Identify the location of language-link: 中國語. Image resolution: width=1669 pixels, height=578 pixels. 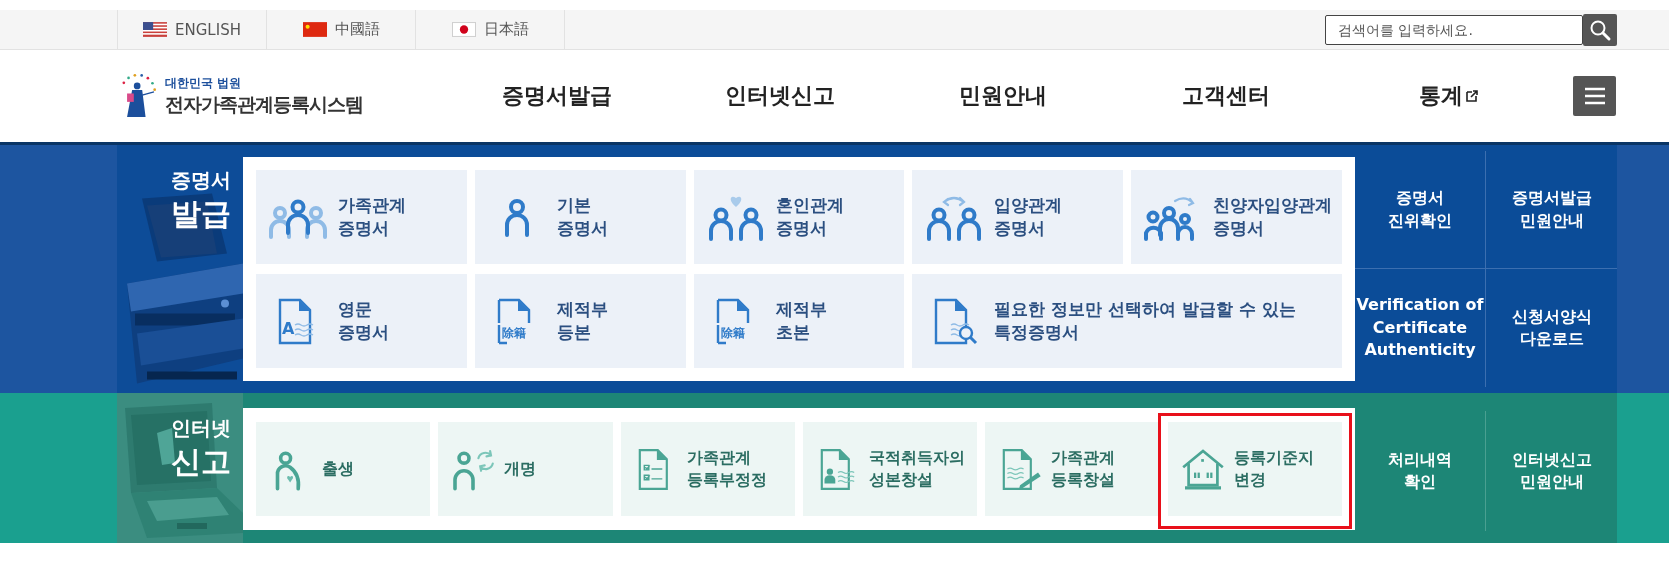
(341, 29).